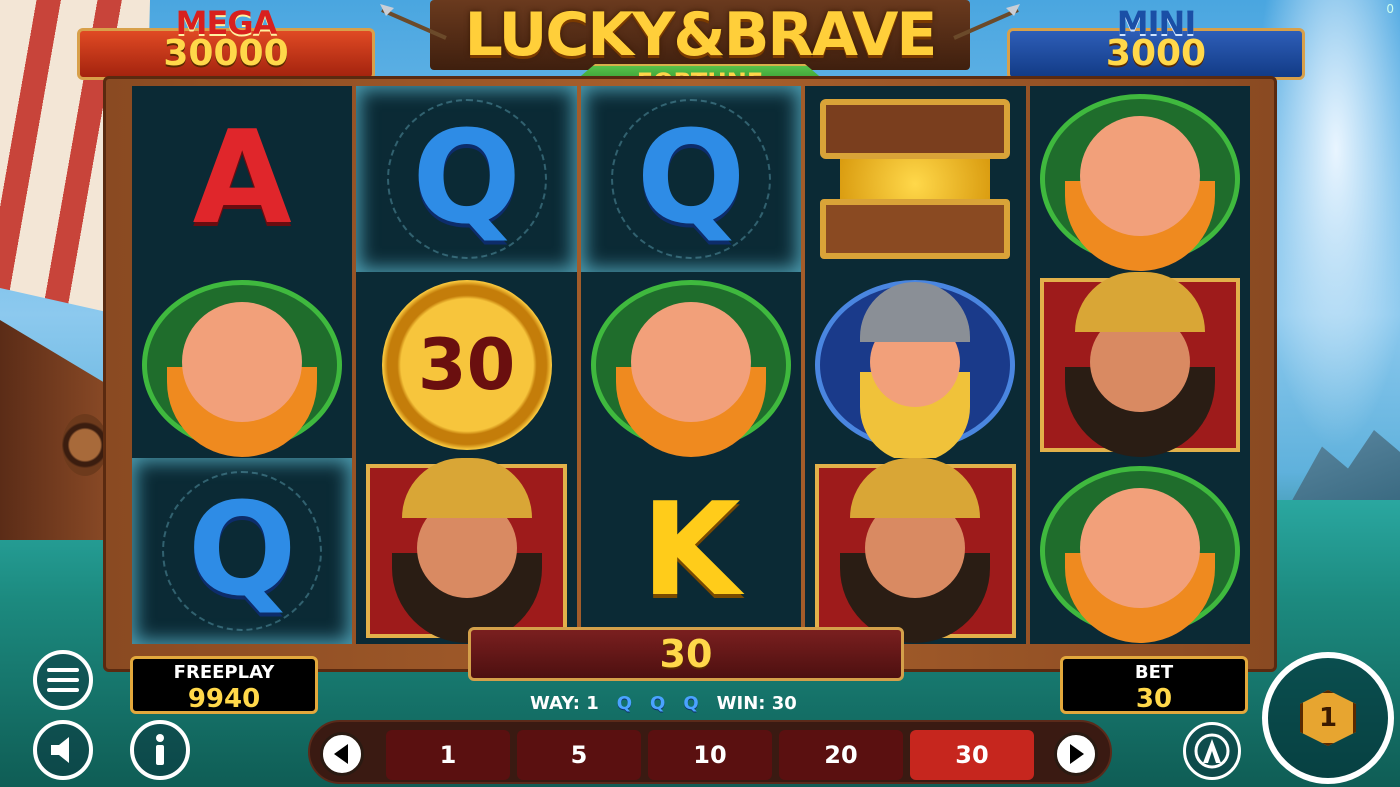 This screenshot has width=1400, height=787. I want to click on mega-jackpot-label: MEGA, so click(226, 23).